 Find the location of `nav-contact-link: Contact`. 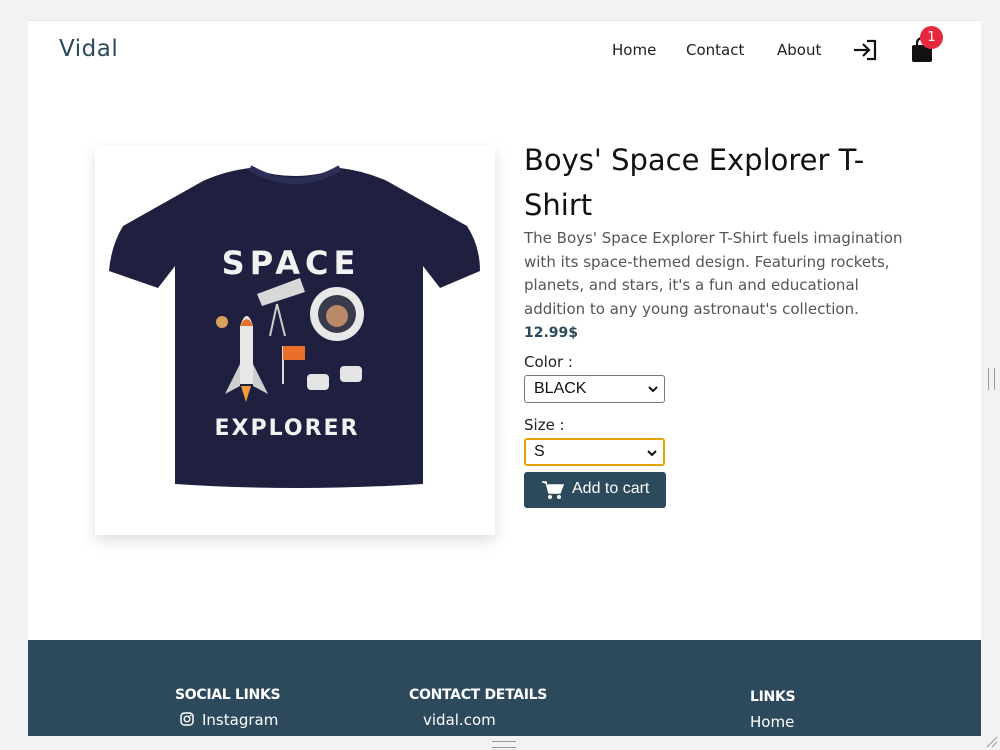

nav-contact-link: Contact is located at coordinates (715, 50).